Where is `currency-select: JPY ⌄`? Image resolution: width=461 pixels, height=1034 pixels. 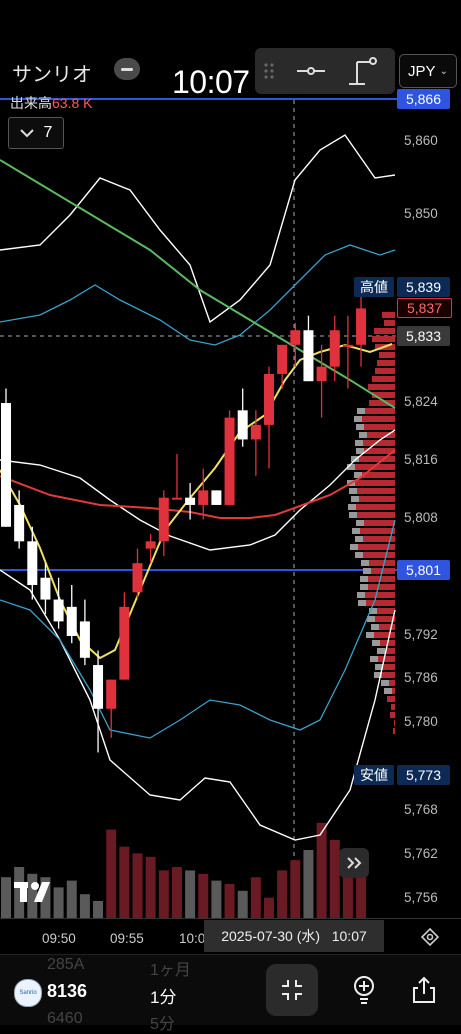 currency-select: JPY ⌄ is located at coordinates (428, 71).